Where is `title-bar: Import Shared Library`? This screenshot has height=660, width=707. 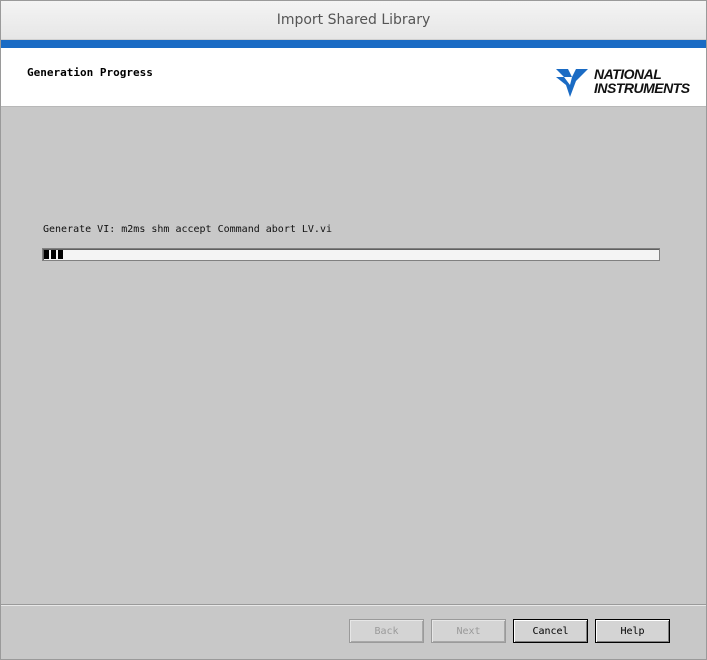 title-bar: Import Shared Library is located at coordinates (353, 20).